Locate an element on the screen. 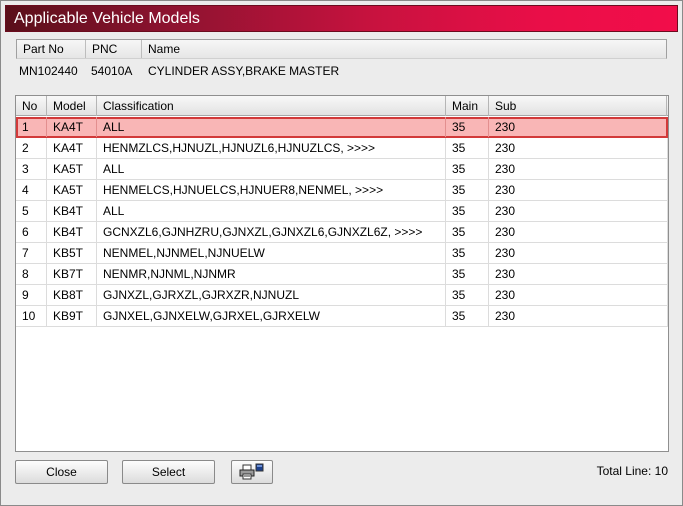 The height and width of the screenshot is (506, 683). name-header: Name is located at coordinates (404, 49).